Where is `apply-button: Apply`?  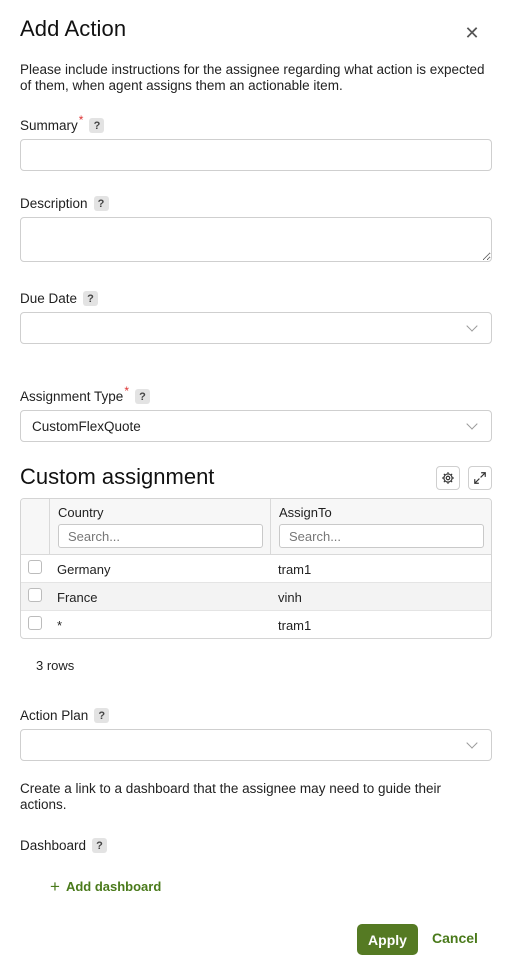
apply-button: Apply is located at coordinates (387, 939).